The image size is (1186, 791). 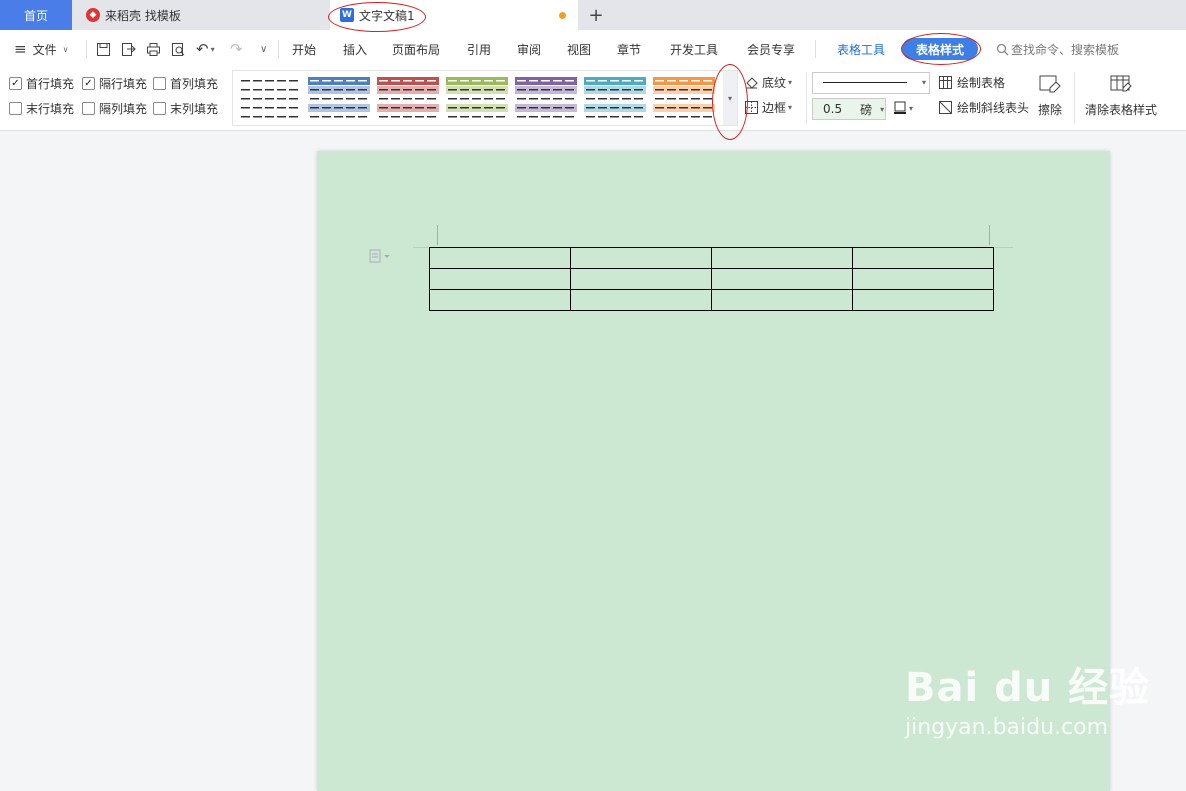 I want to click on option-label: 首行填充, so click(x=50, y=84).